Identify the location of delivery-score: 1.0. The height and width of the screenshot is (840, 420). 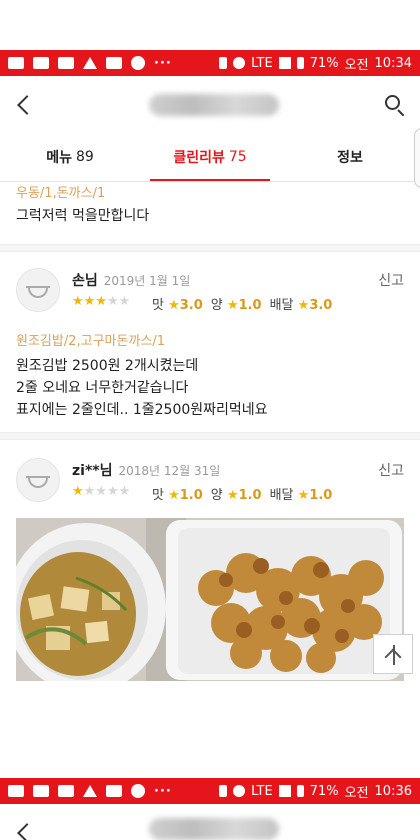
(321, 495).